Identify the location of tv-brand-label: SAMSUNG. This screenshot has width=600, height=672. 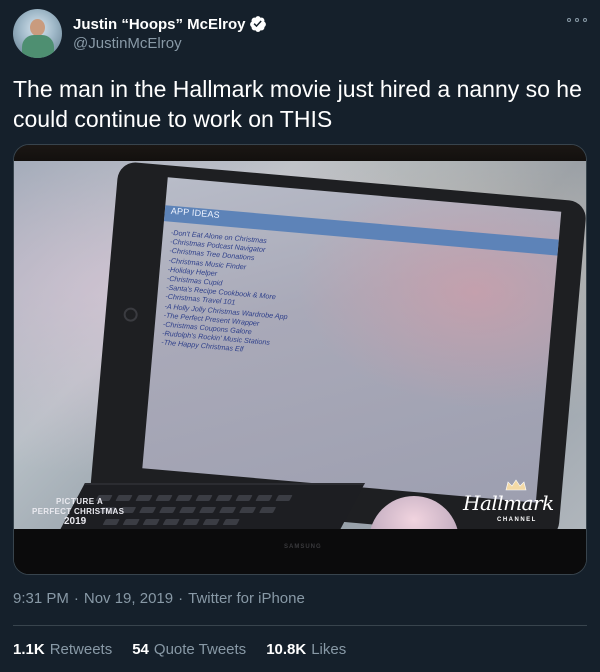
(303, 547).